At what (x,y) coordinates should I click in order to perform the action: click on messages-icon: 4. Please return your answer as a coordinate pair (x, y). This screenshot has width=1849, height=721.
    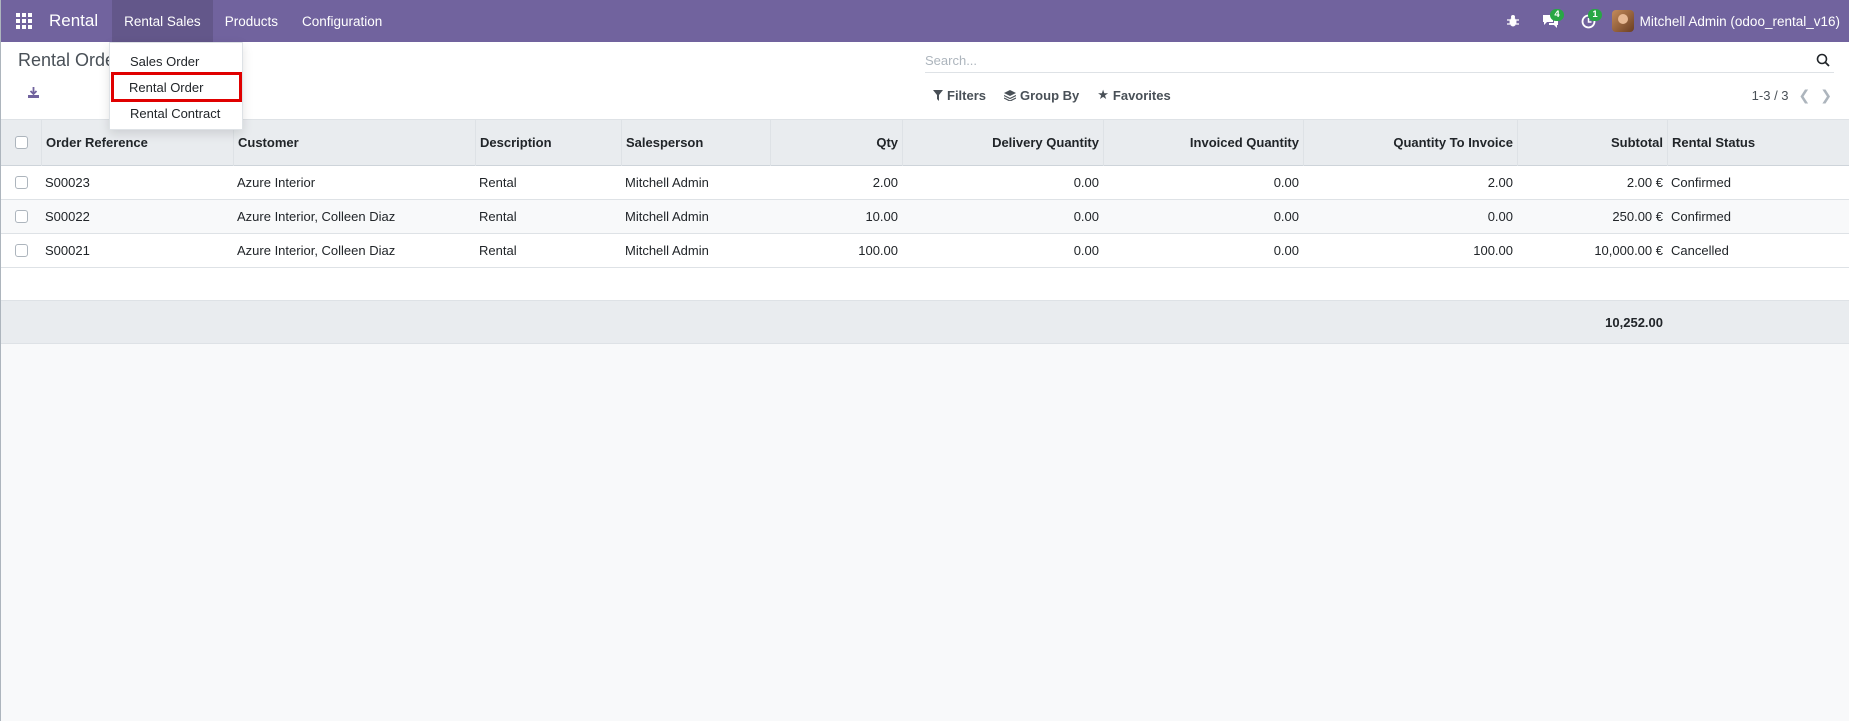
    Looking at the image, I should click on (1551, 21).